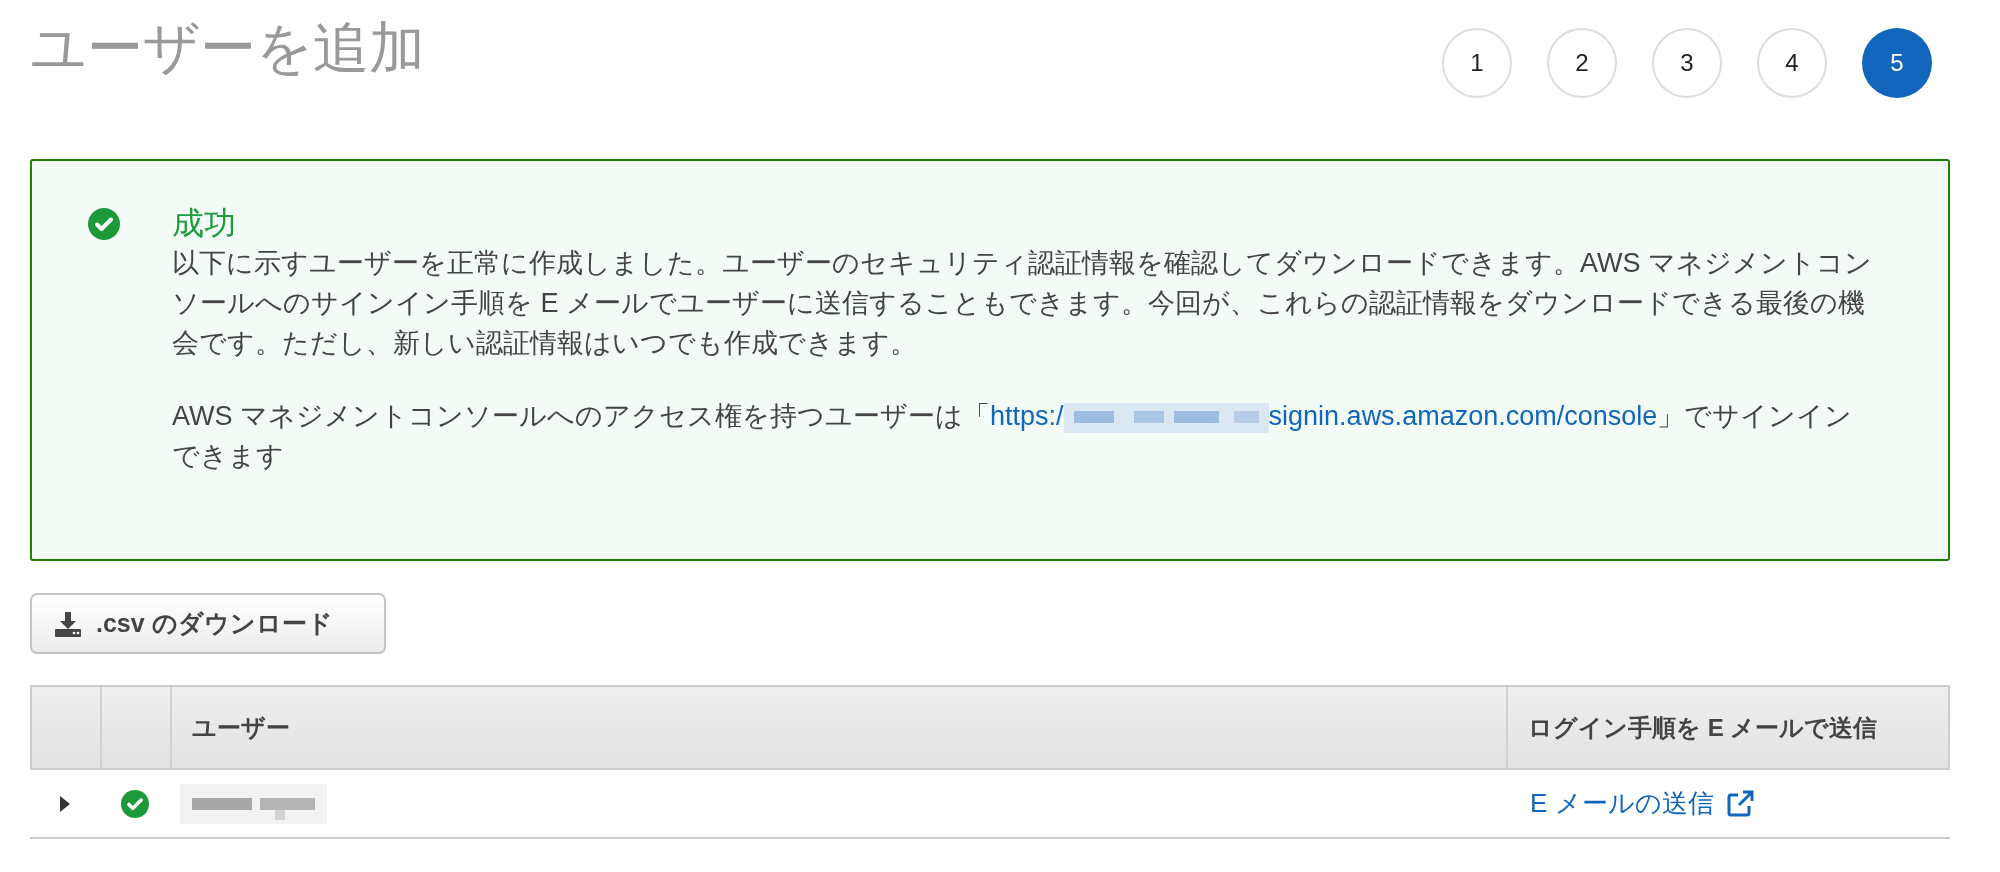 The image size is (2000, 872). I want to click on column-header: ログイン手順を E メールで送信, so click(1703, 727).